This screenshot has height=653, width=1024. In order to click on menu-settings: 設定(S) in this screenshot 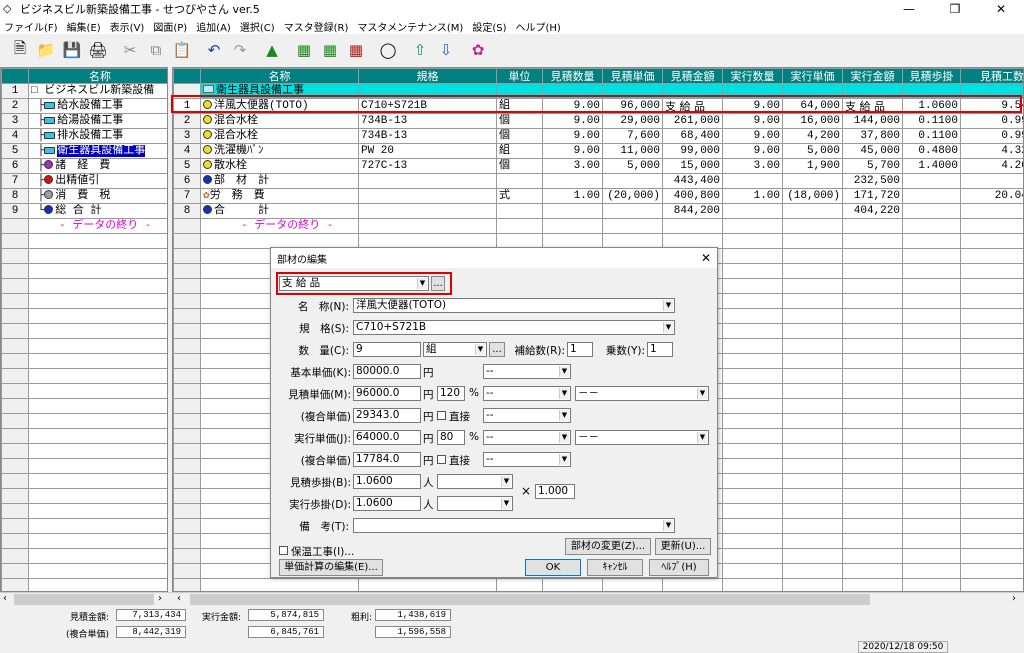, I will do `click(489, 26)`.